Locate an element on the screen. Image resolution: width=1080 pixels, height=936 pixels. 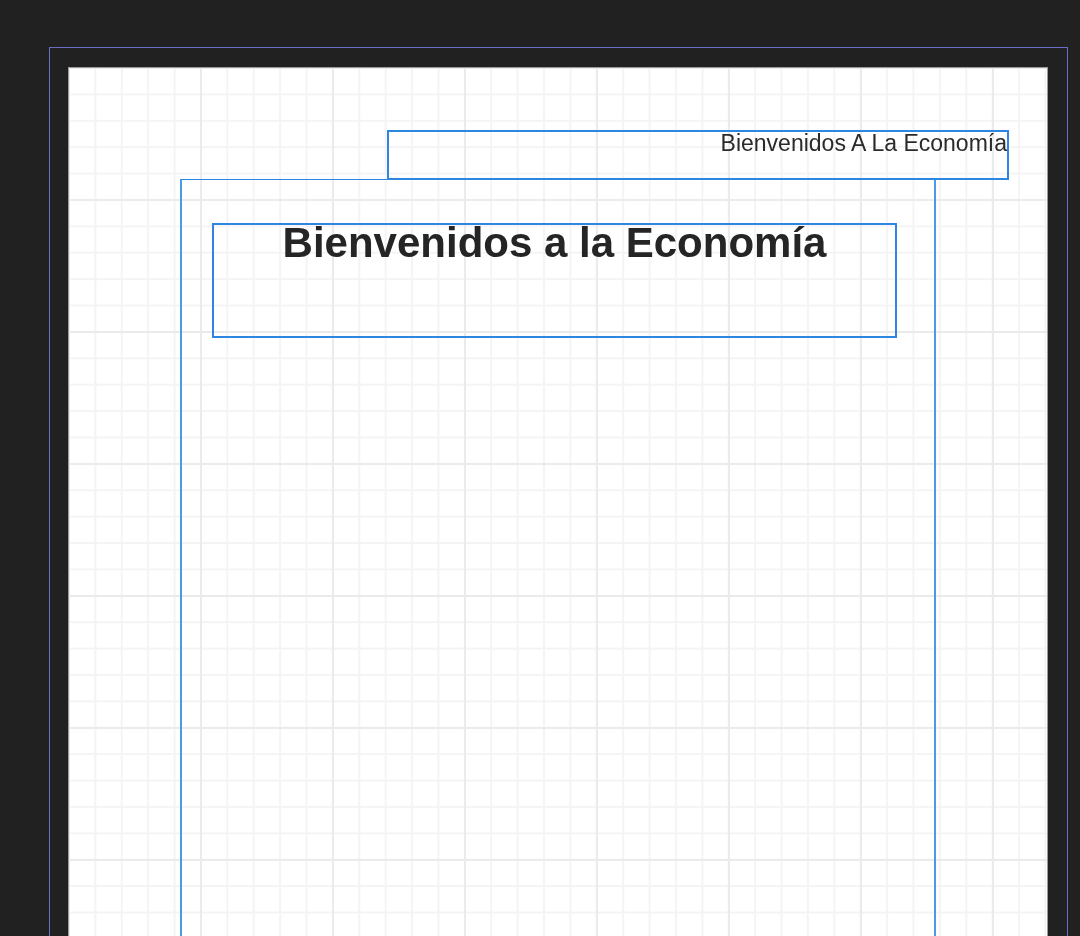
text-element-outline: Bienvenidos A La Economía is located at coordinates (698, 155).